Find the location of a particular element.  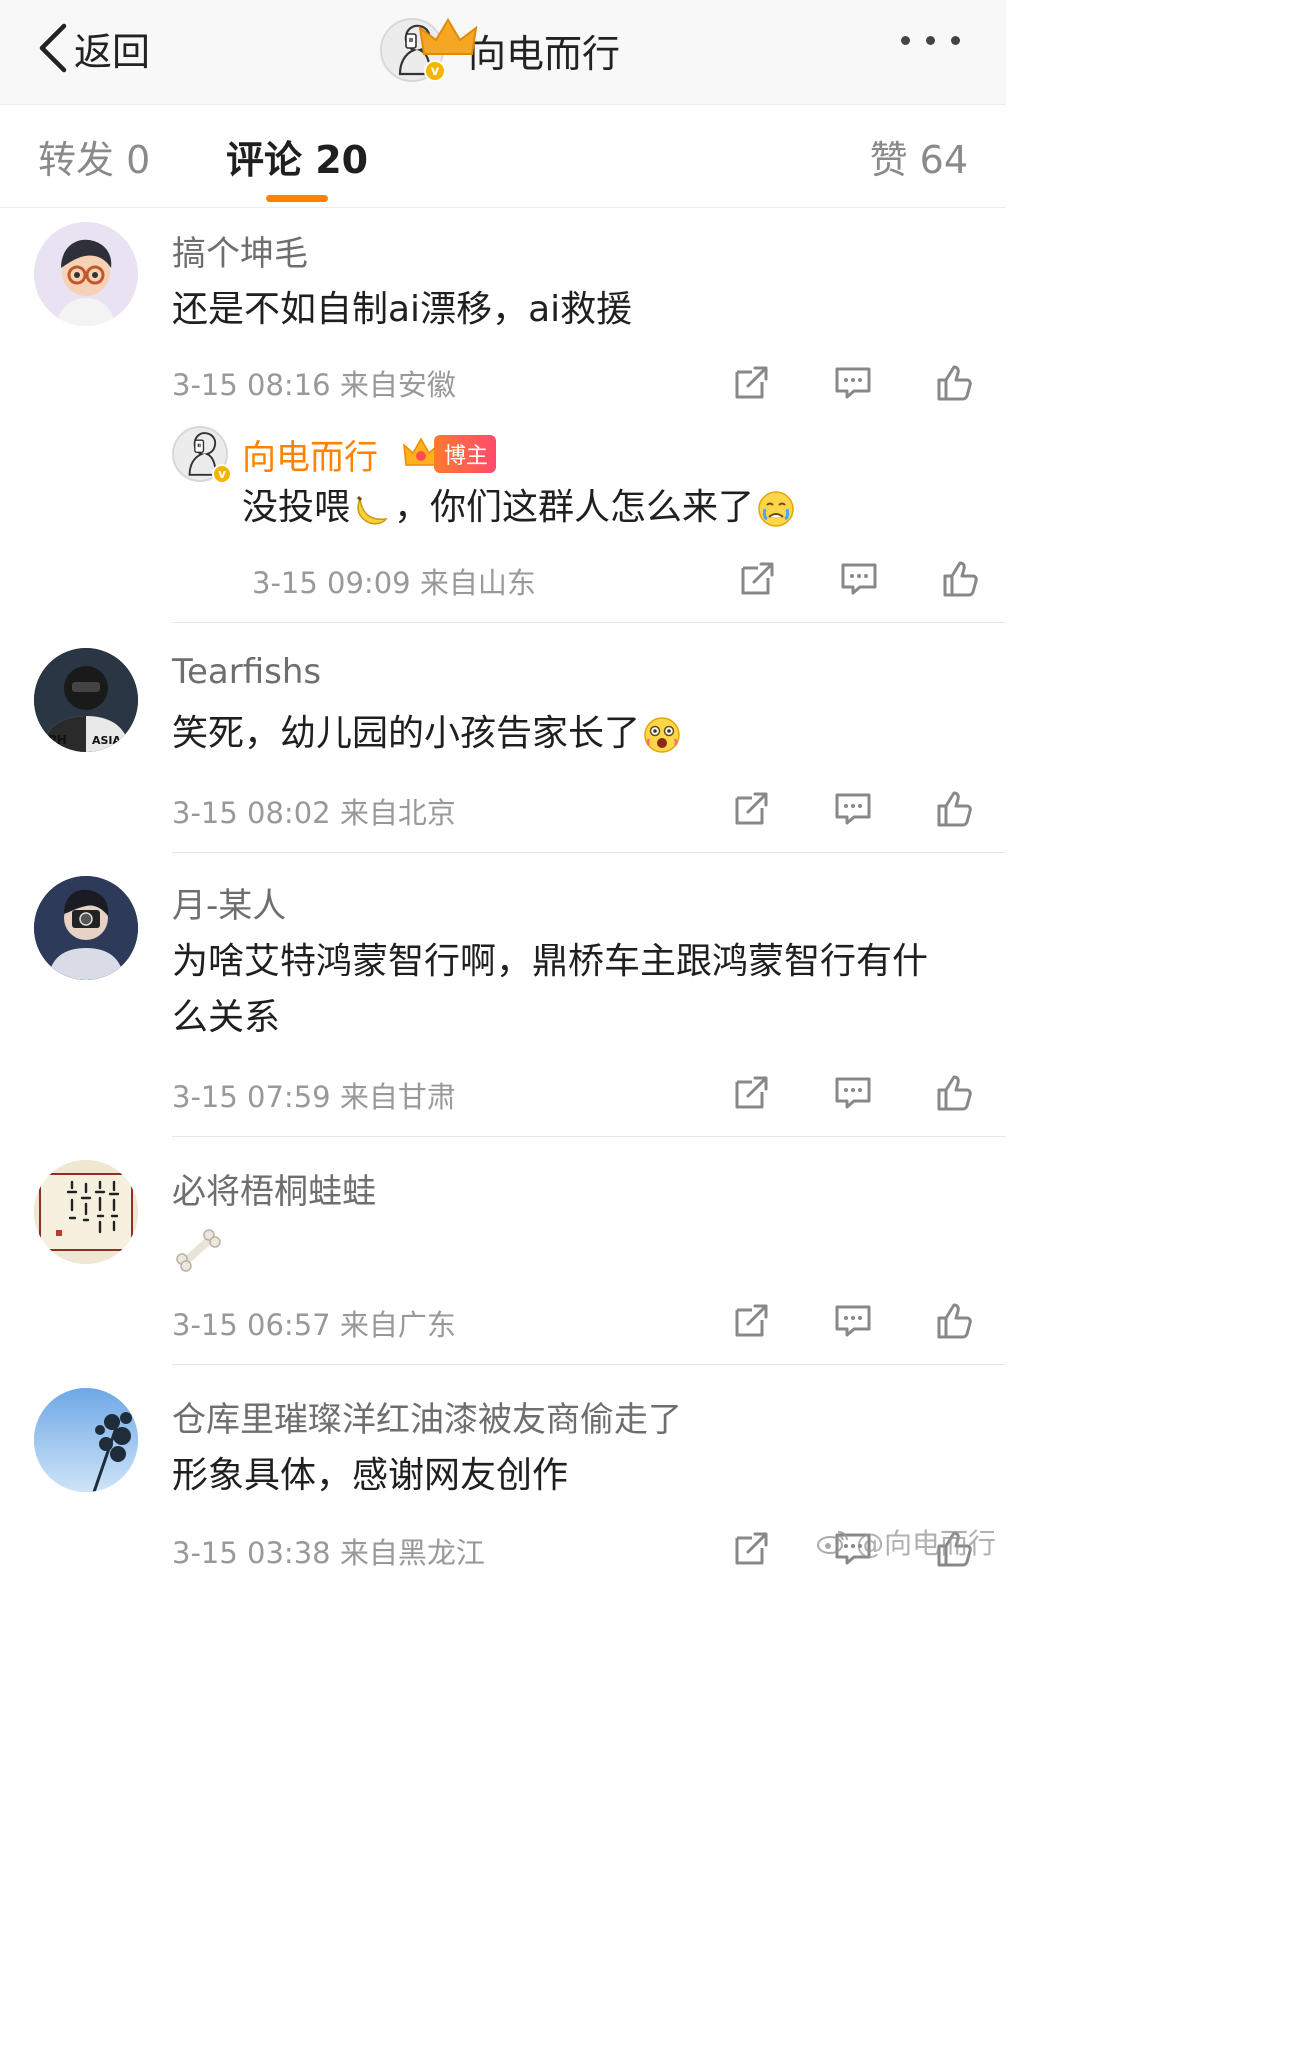

comment-text: 笑死，幼儿园的小孩告家长了 is located at coordinates (567, 734).